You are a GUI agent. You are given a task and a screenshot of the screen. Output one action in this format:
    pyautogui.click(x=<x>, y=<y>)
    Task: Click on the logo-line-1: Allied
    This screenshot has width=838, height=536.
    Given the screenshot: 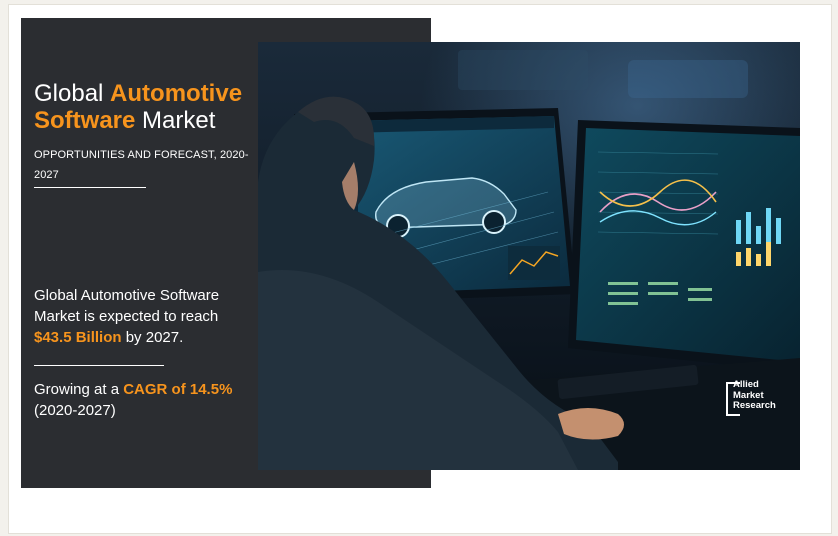 What is the action you would take?
    pyautogui.click(x=746, y=384)
    